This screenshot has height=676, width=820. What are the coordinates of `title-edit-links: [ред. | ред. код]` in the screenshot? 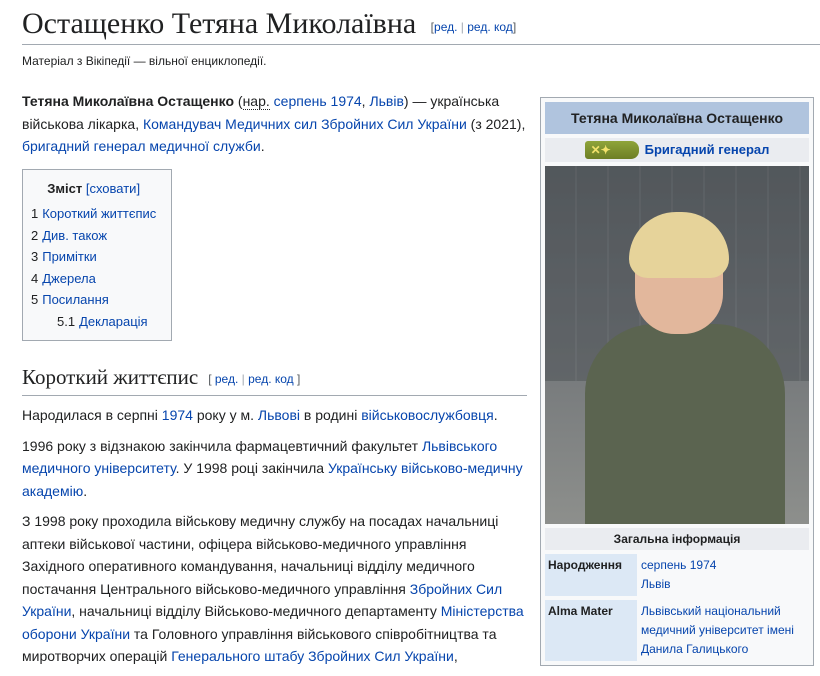 It's located at (473, 27).